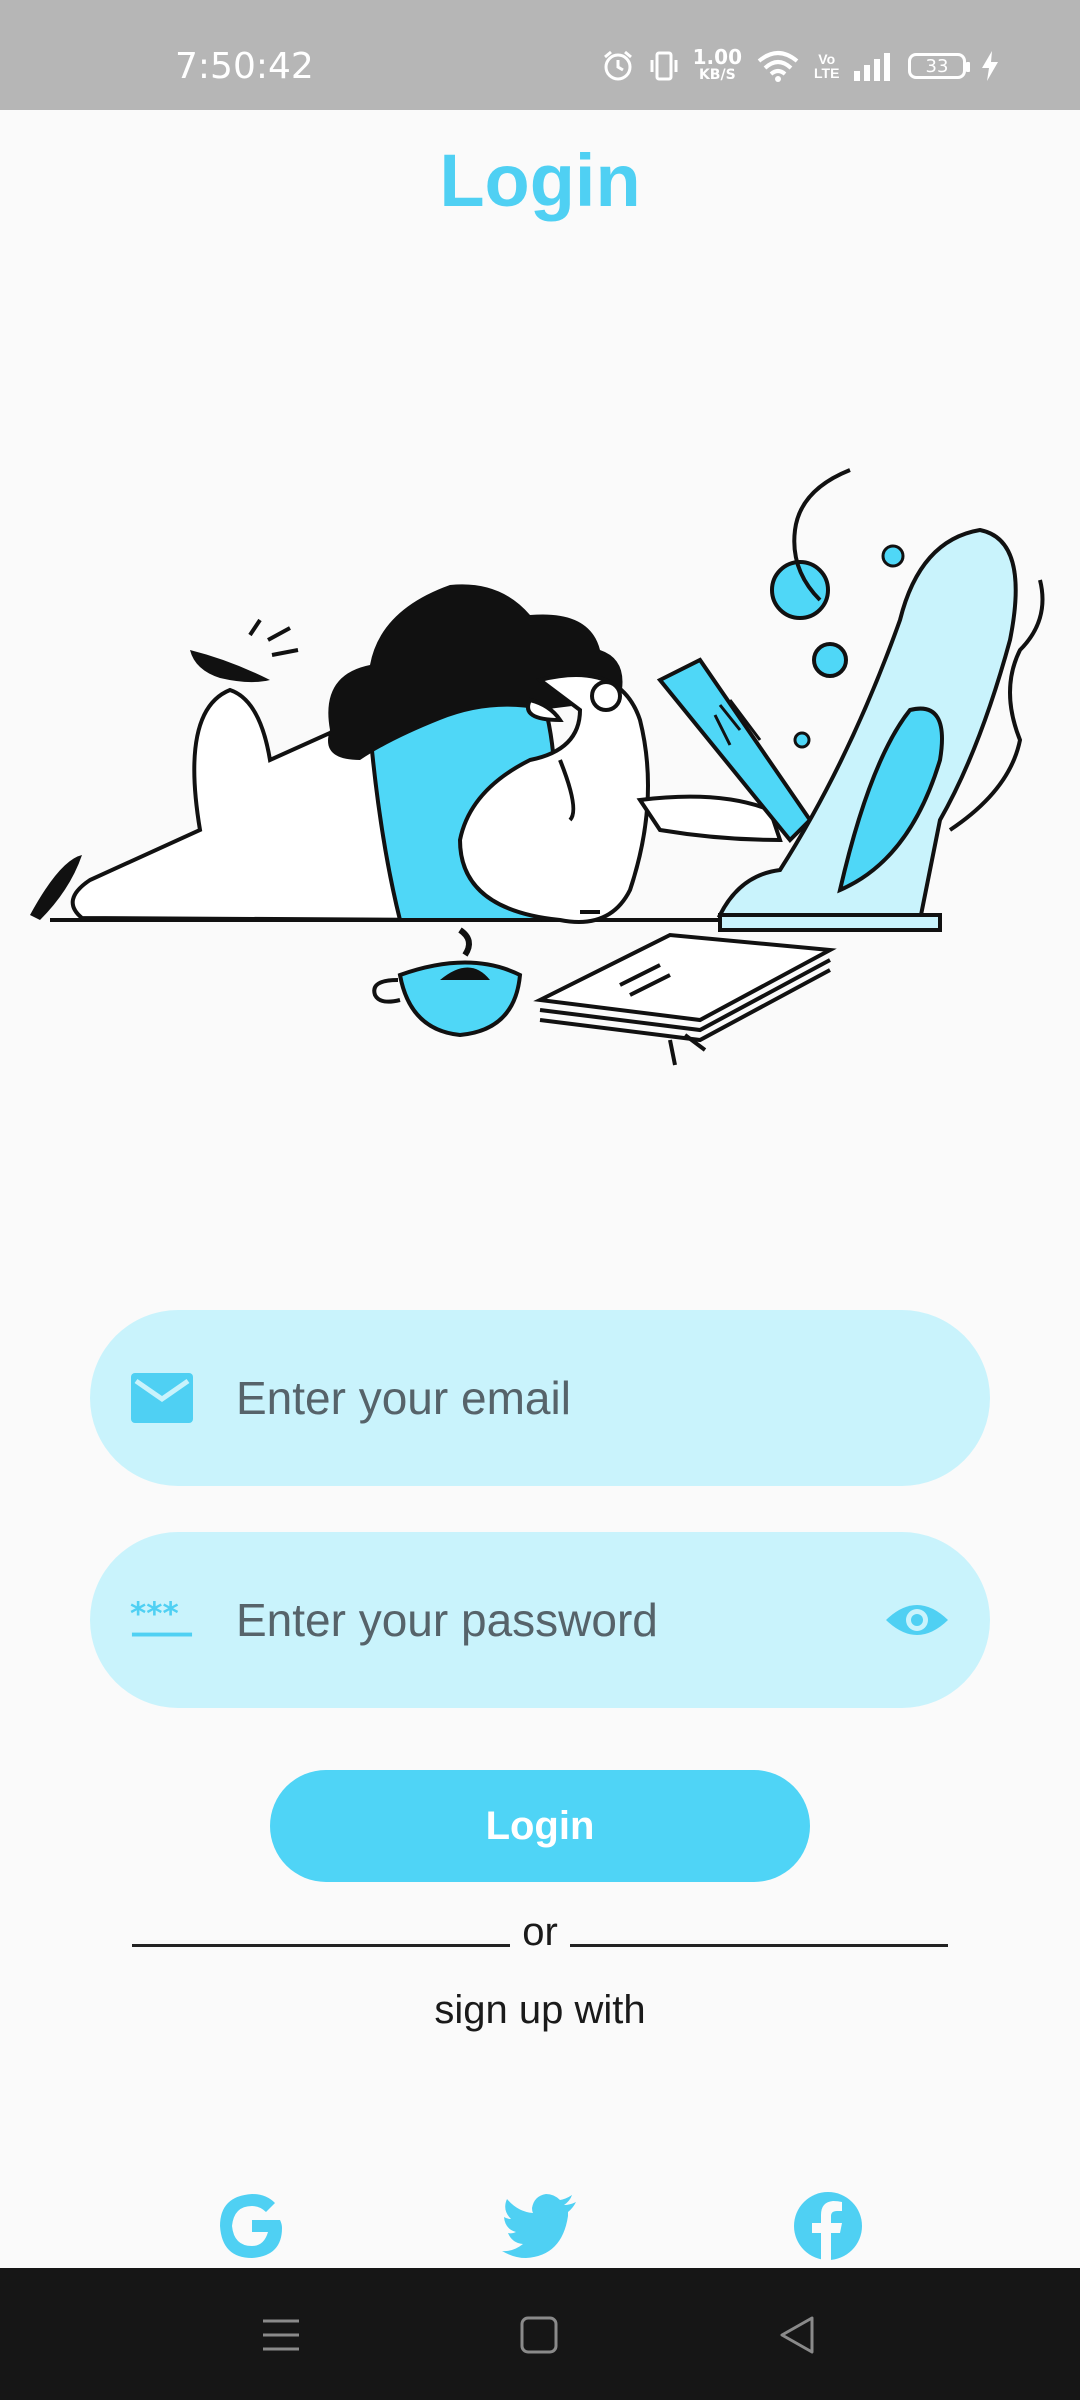 The image size is (1080, 2400). What do you see at coordinates (540, 2226) in the screenshot?
I see `twitter-icon` at bounding box center [540, 2226].